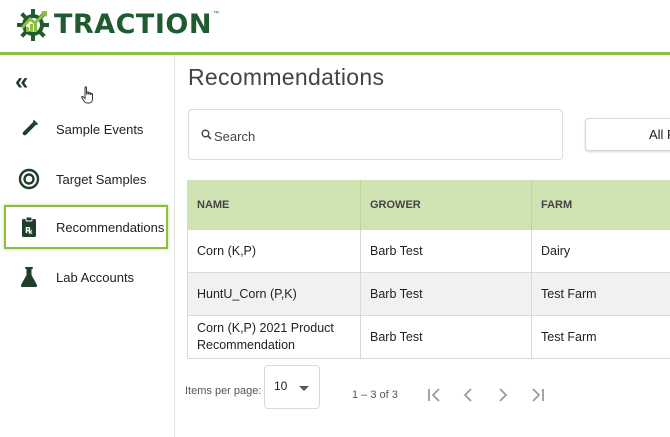  I want to click on next-page-button, so click(503, 395).